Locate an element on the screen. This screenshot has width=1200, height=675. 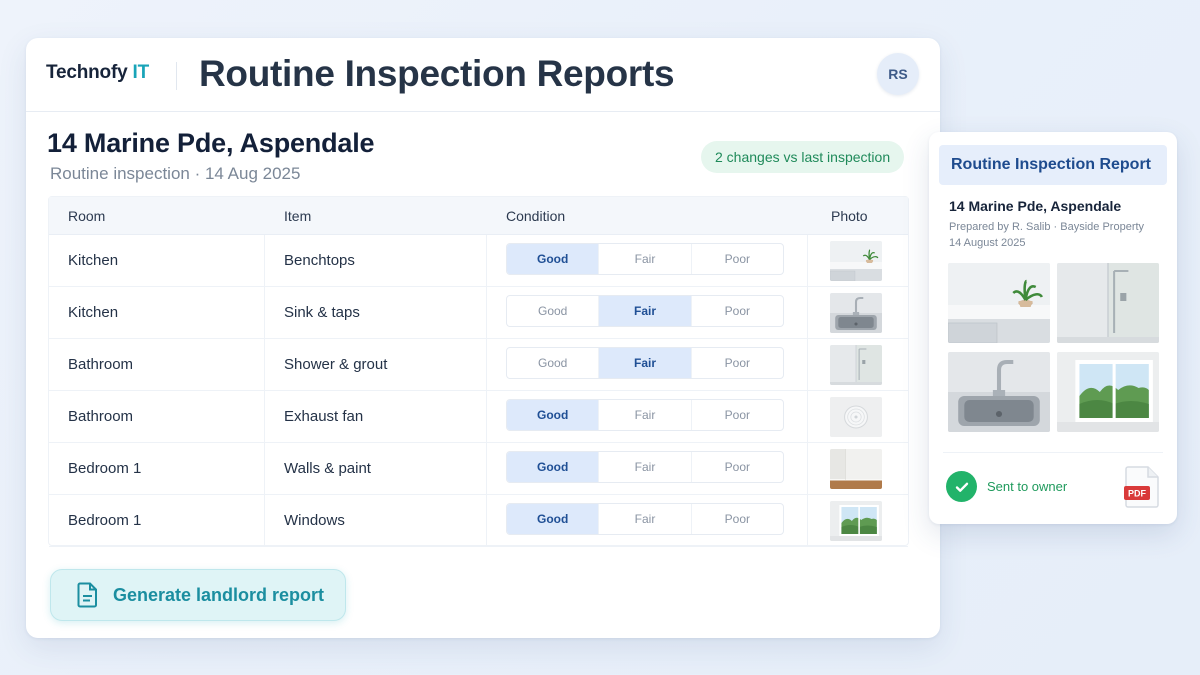
generate-landlord-report-button: Generate landlord report is located at coordinates (198, 595).